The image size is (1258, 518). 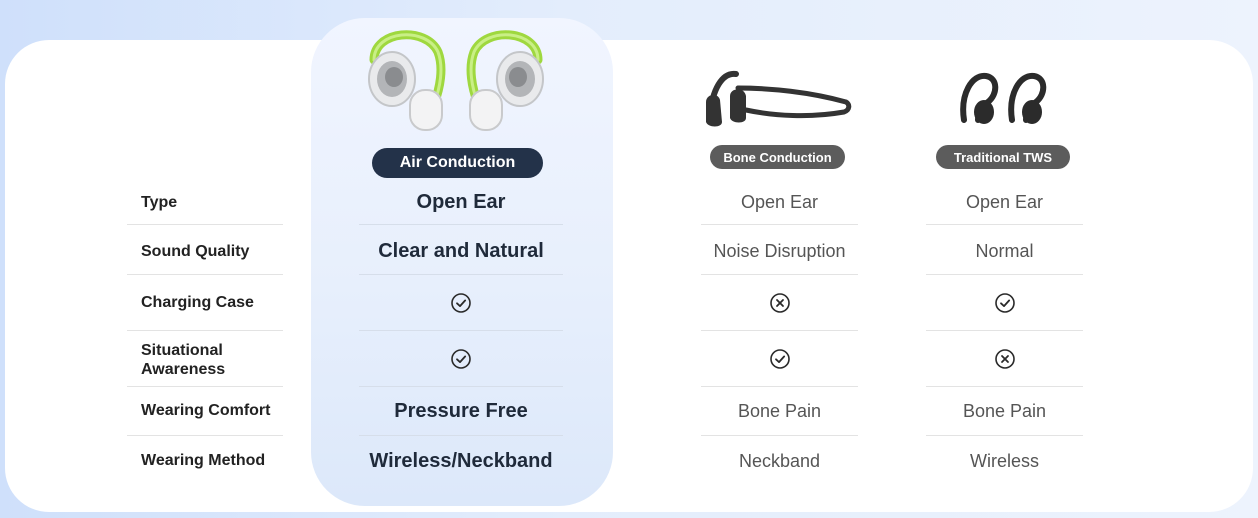 I want to click on row-label-wearing-comfort: Wearing Comfort, so click(x=206, y=410).